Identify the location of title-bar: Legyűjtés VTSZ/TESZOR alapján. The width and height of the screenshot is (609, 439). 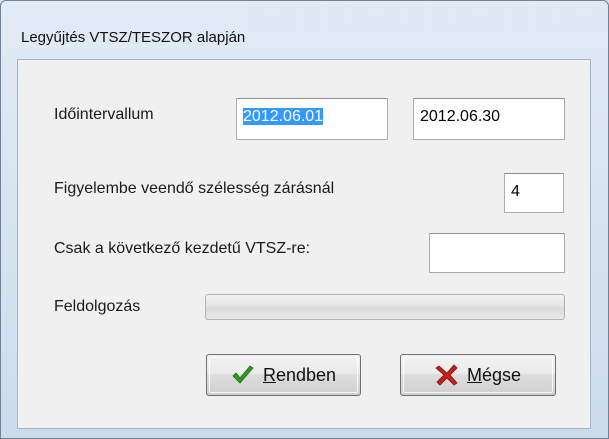
(304, 23).